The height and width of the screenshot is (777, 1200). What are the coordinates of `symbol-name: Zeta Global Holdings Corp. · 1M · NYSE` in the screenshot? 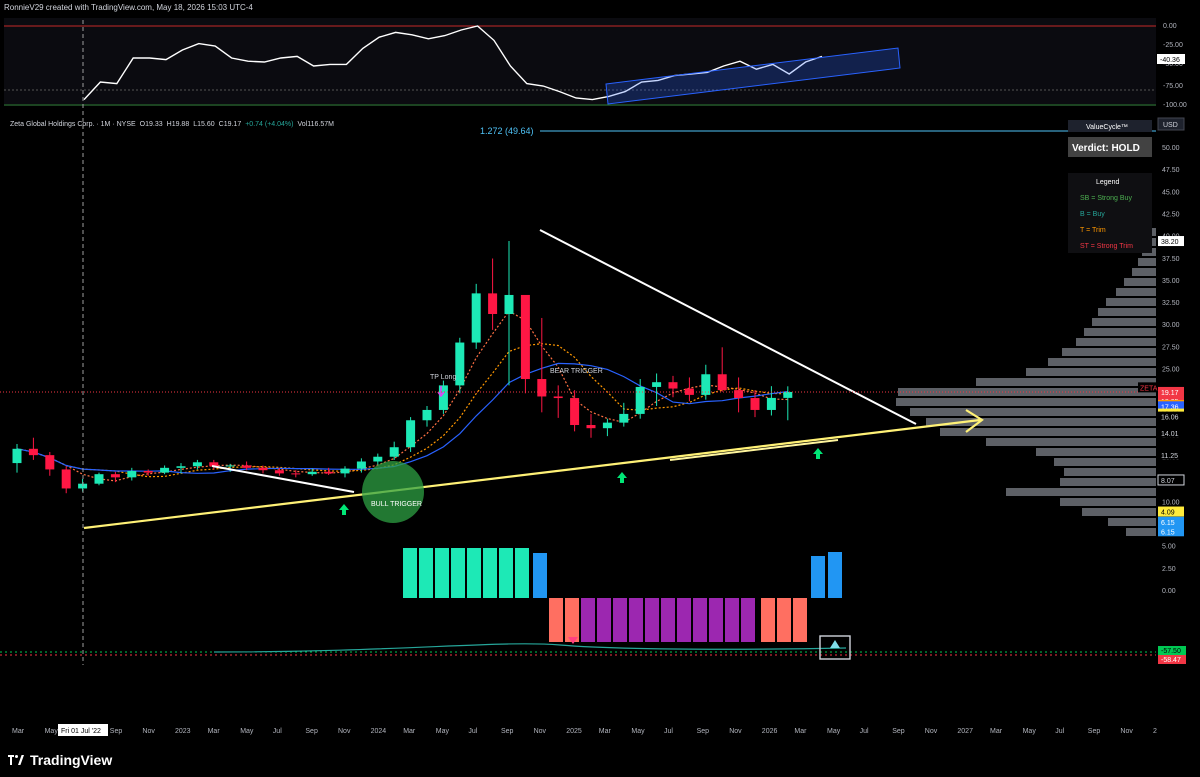 It's located at (73, 124).